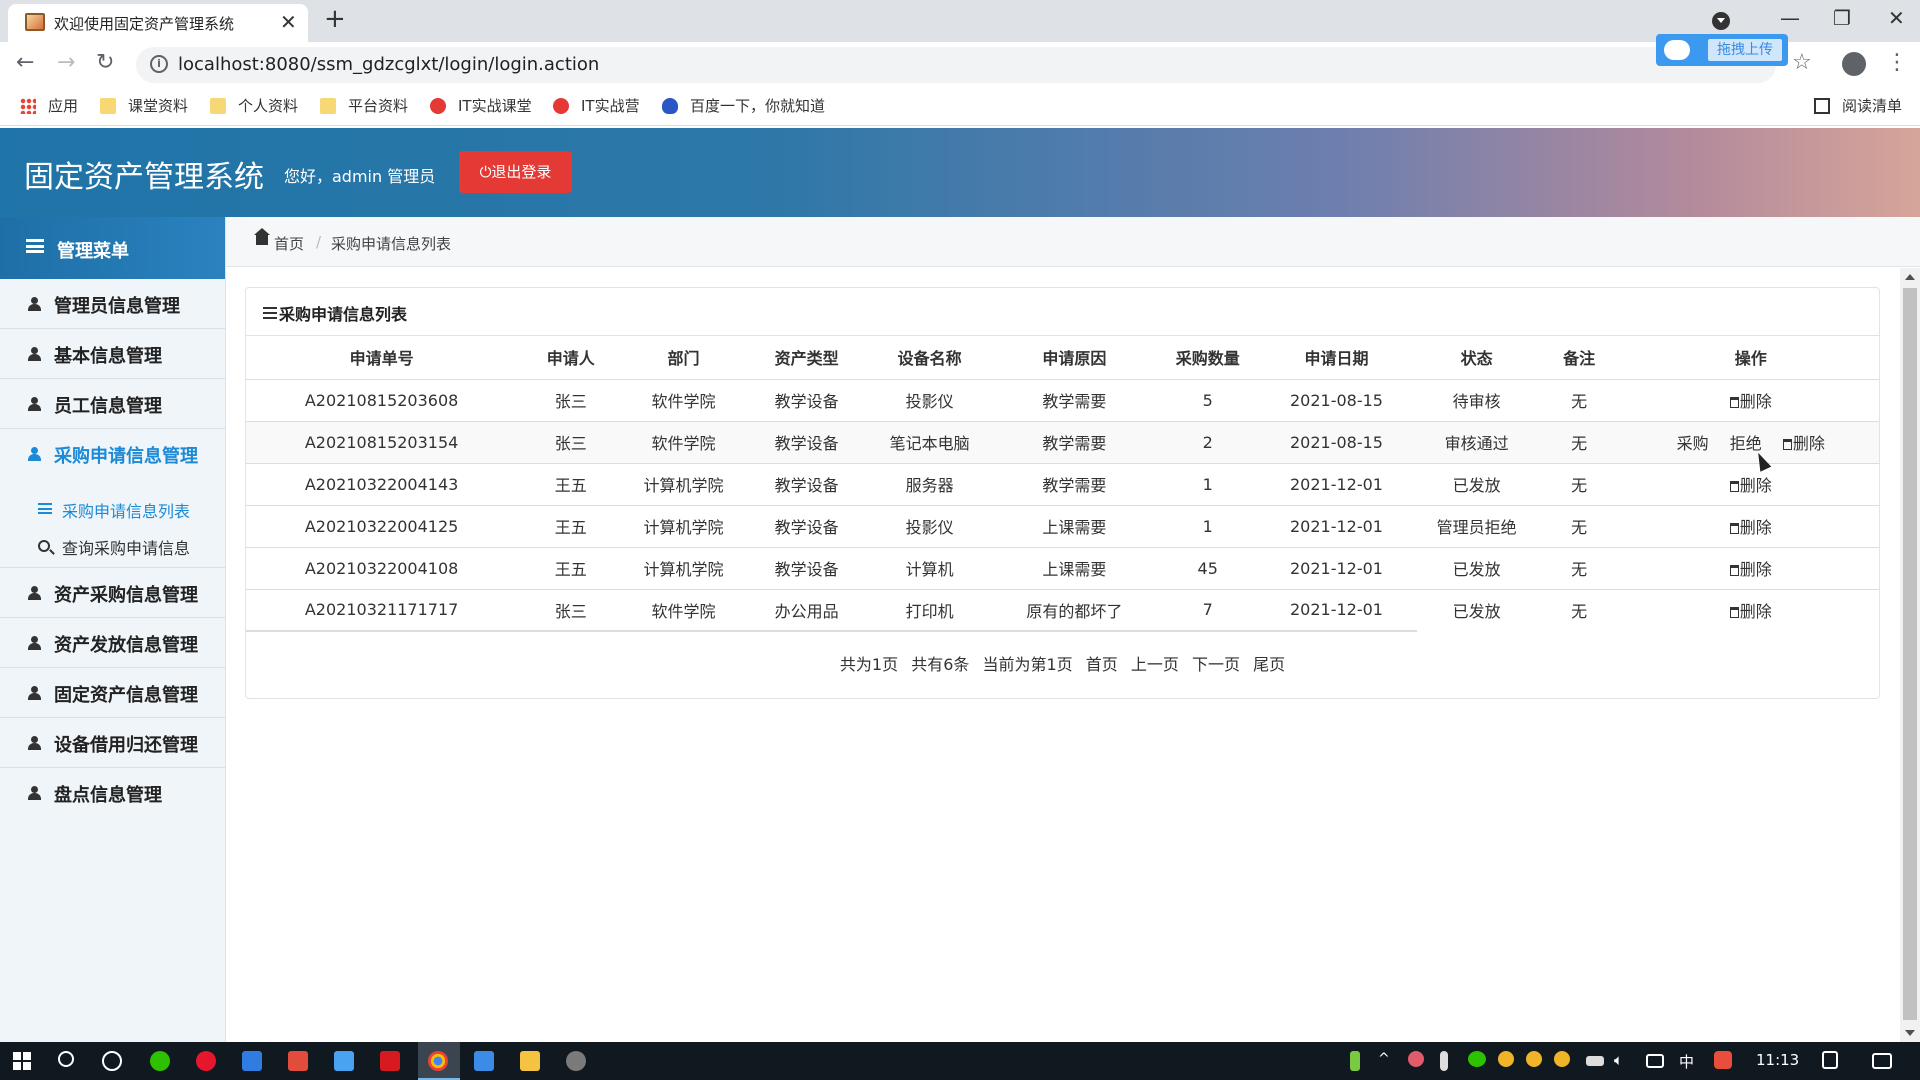 The height and width of the screenshot is (1080, 1920). What do you see at coordinates (112, 643) in the screenshot?
I see `sidebar-item-asset-distribution: 资产发放信息管理` at bounding box center [112, 643].